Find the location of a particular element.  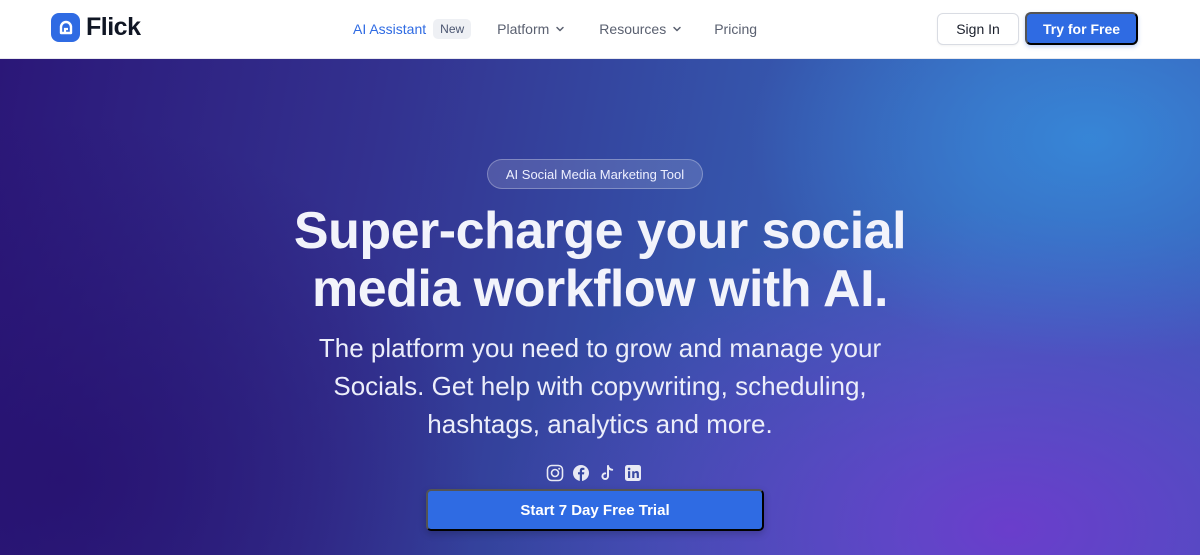

flick-logo: Flick is located at coordinates (96, 27).